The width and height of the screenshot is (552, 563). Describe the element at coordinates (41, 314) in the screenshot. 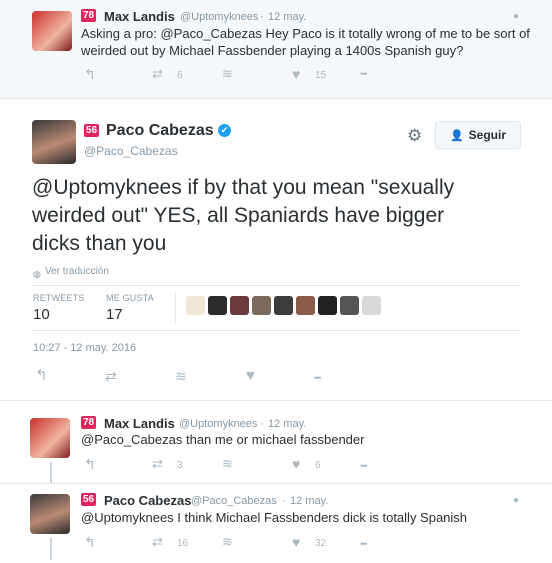

I see `retweets-count: 10` at that location.